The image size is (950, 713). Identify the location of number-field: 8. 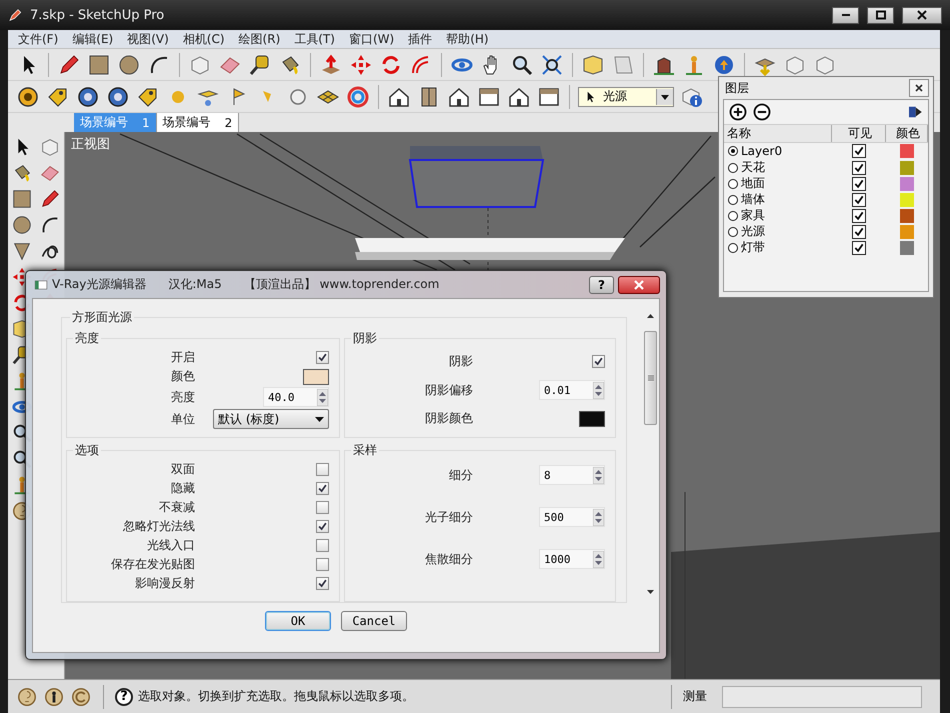
(572, 475).